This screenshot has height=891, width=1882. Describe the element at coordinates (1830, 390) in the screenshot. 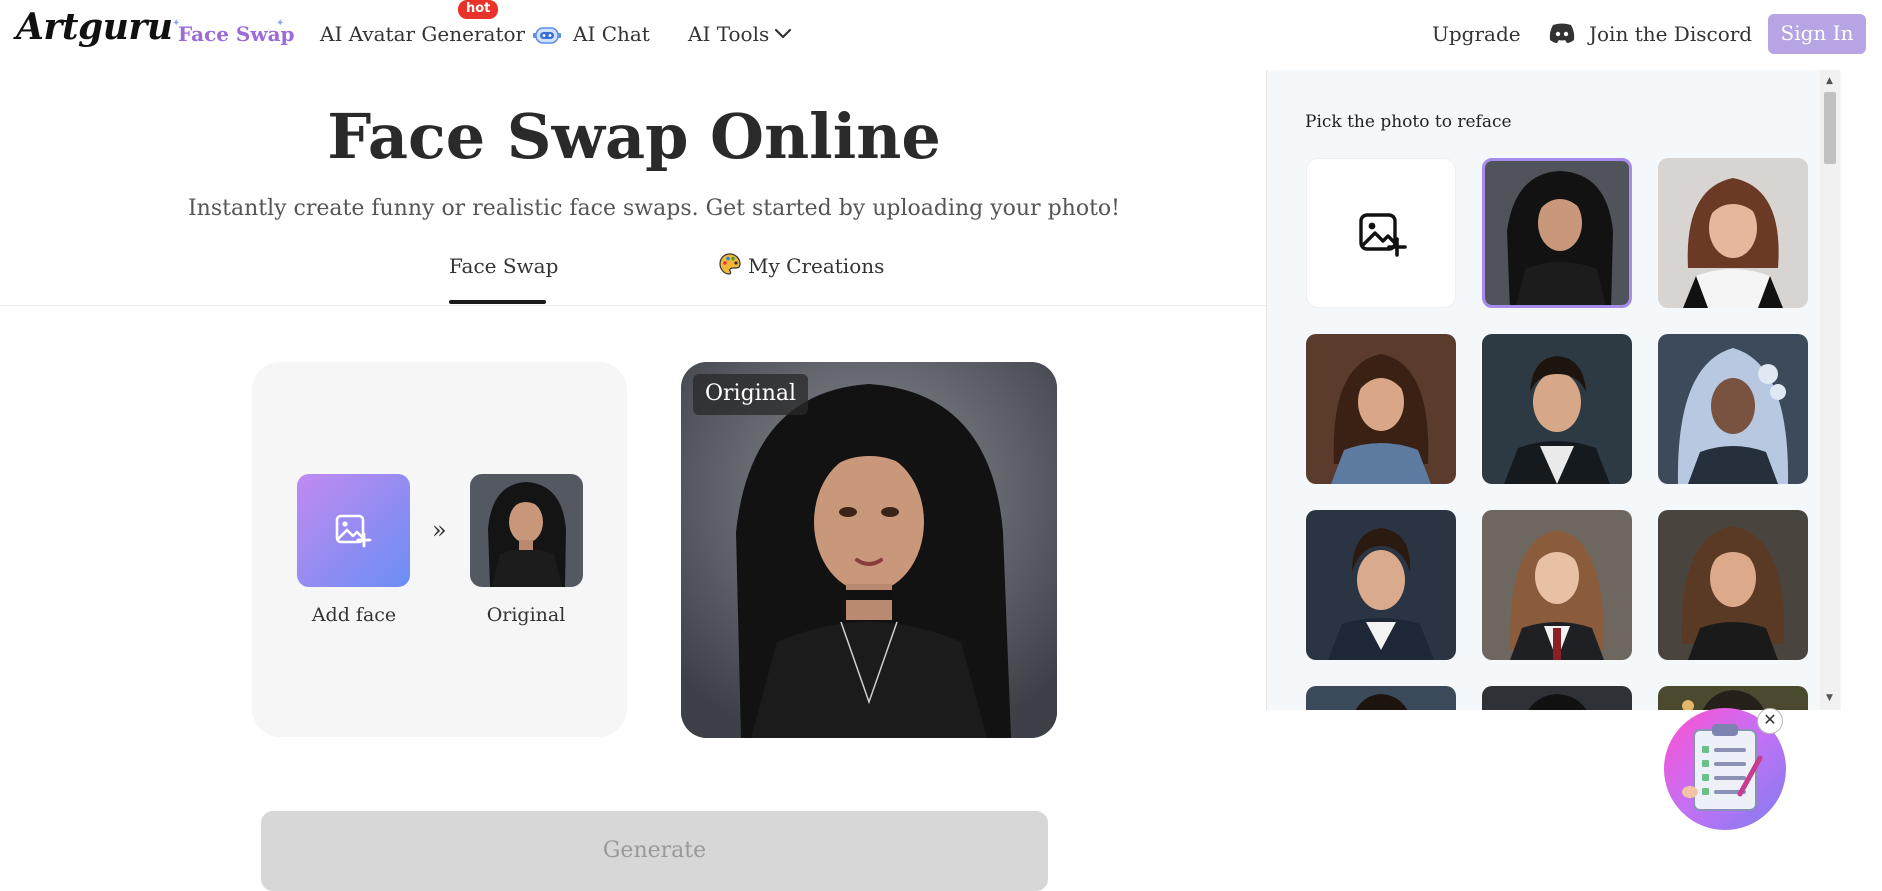

I see `panel-scrollbar` at that location.